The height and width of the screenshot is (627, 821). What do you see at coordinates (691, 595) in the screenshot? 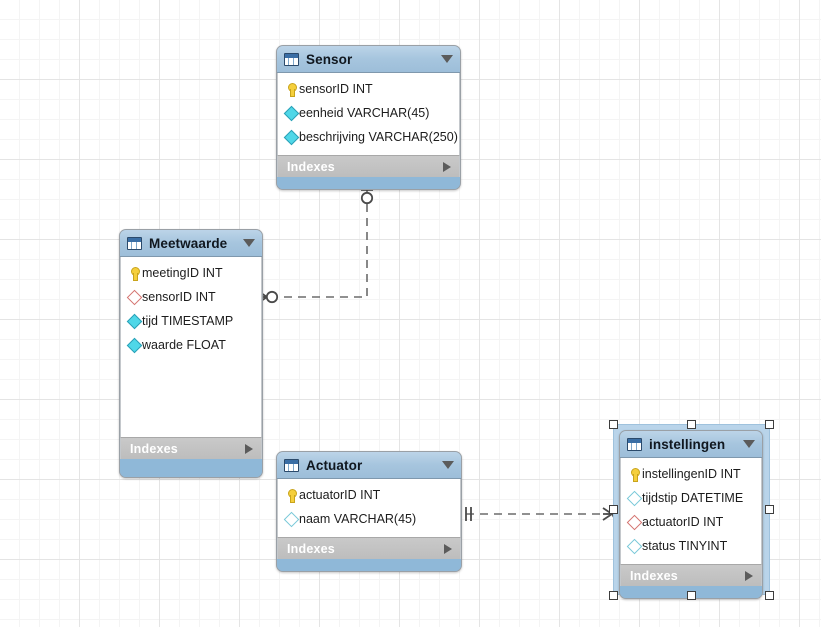
I see `resize-handle-bottom-center` at bounding box center [691, 595].